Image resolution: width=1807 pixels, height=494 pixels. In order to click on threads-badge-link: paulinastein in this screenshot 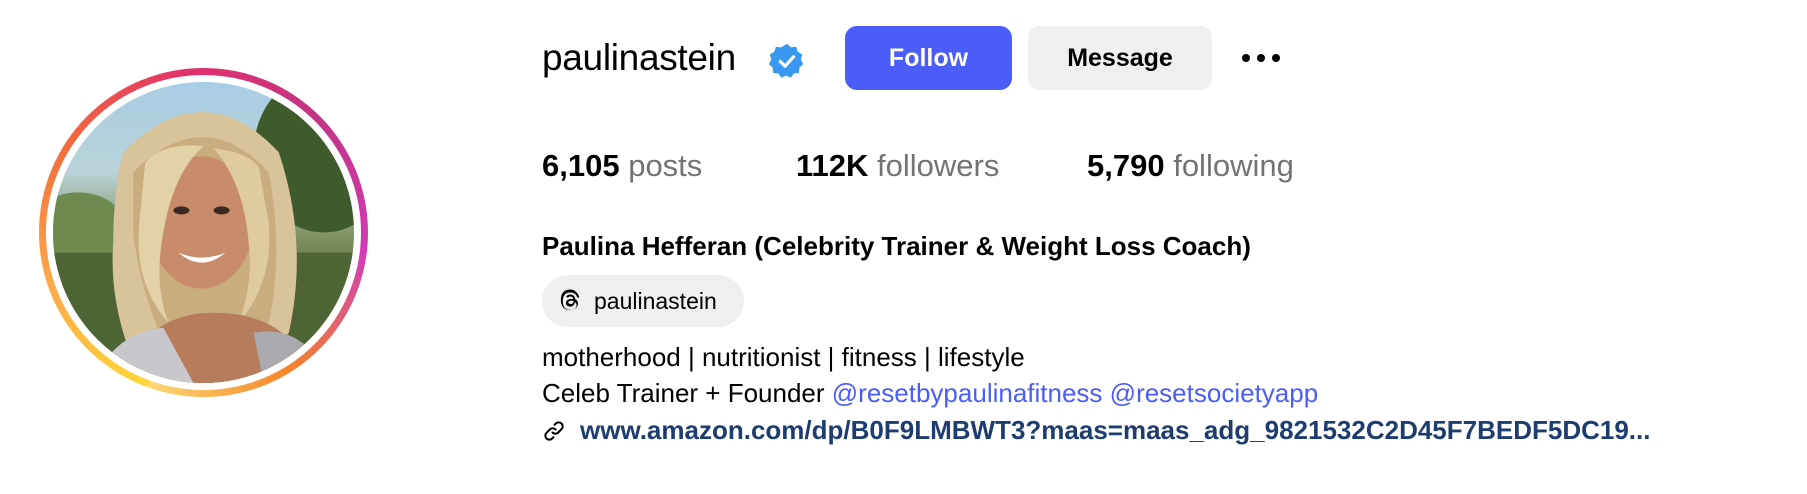, I will do `click(643, 301)`.